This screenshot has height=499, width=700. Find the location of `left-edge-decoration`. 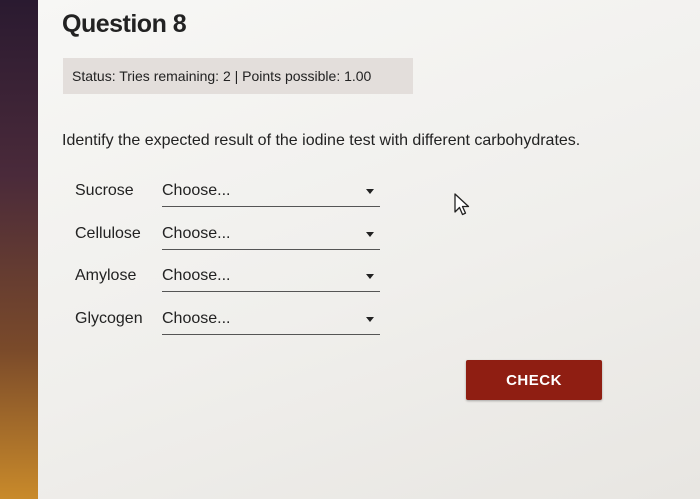

left-edge-decoration is located at coordinates (19, 249).